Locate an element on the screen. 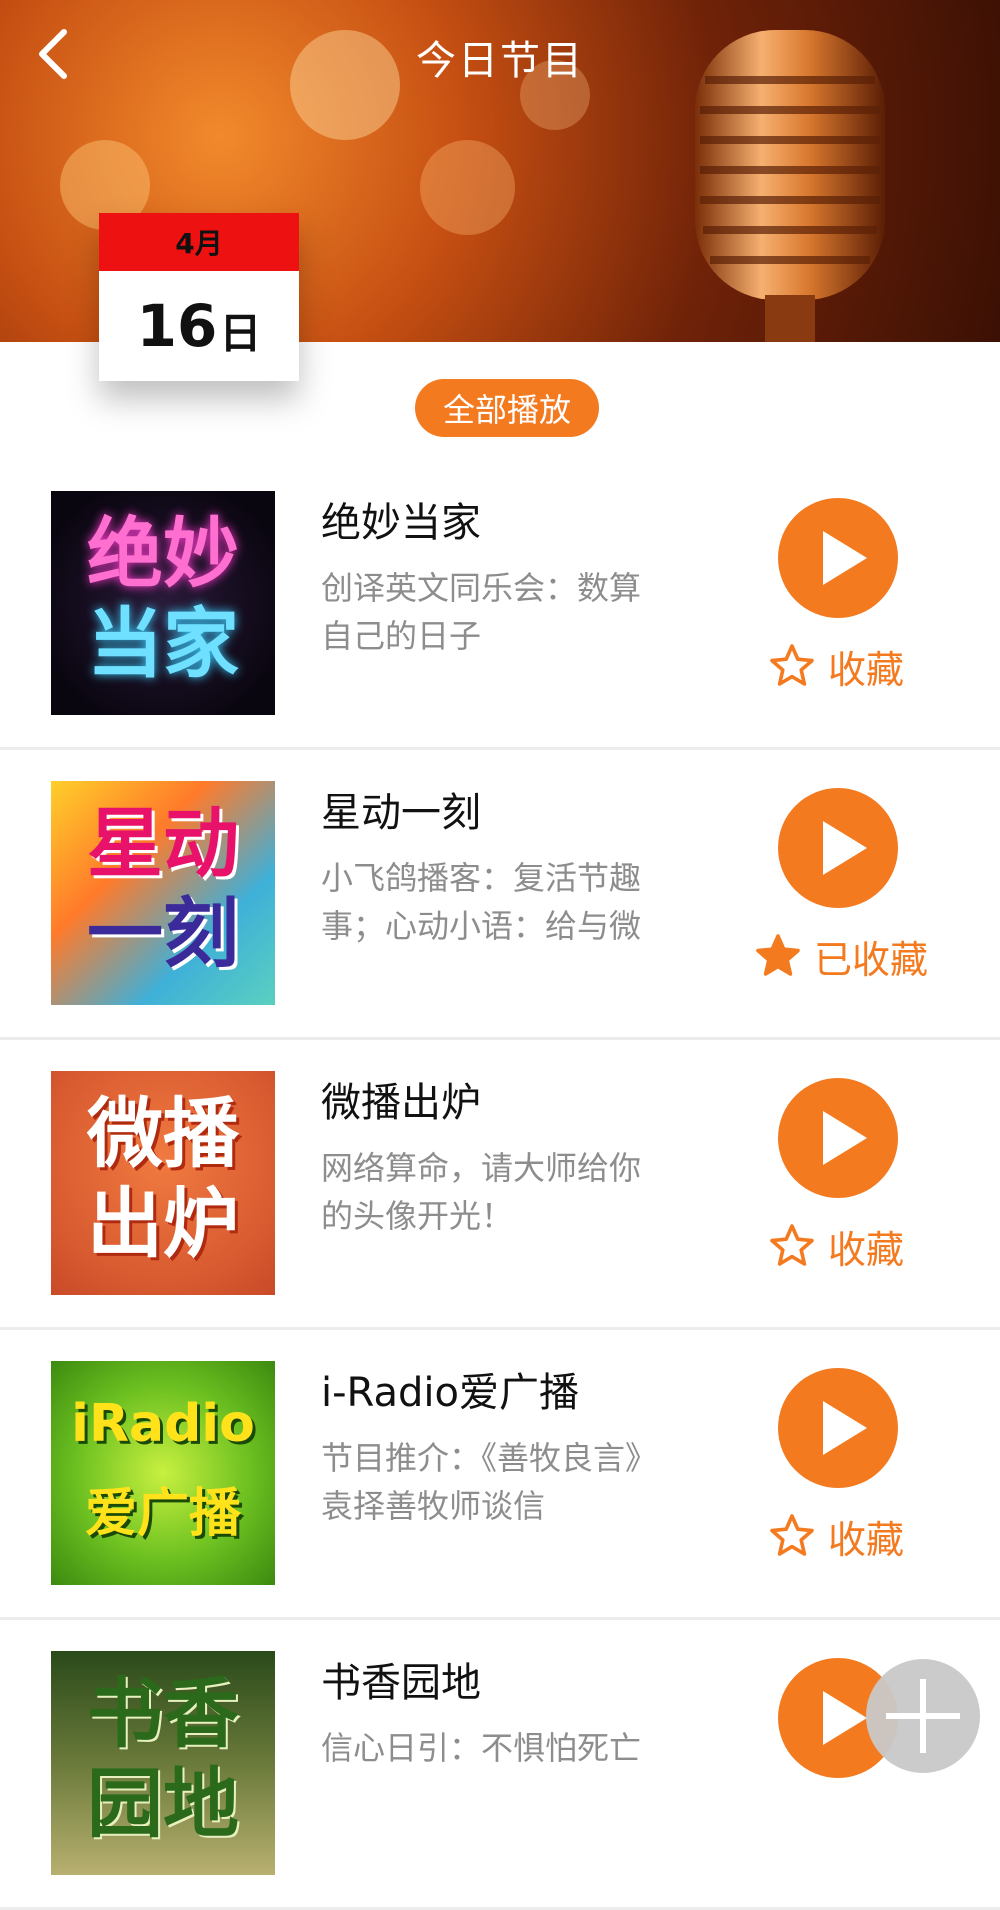  program-thumbnail: 微播 出炉 is located at coordinates (163, 1183).